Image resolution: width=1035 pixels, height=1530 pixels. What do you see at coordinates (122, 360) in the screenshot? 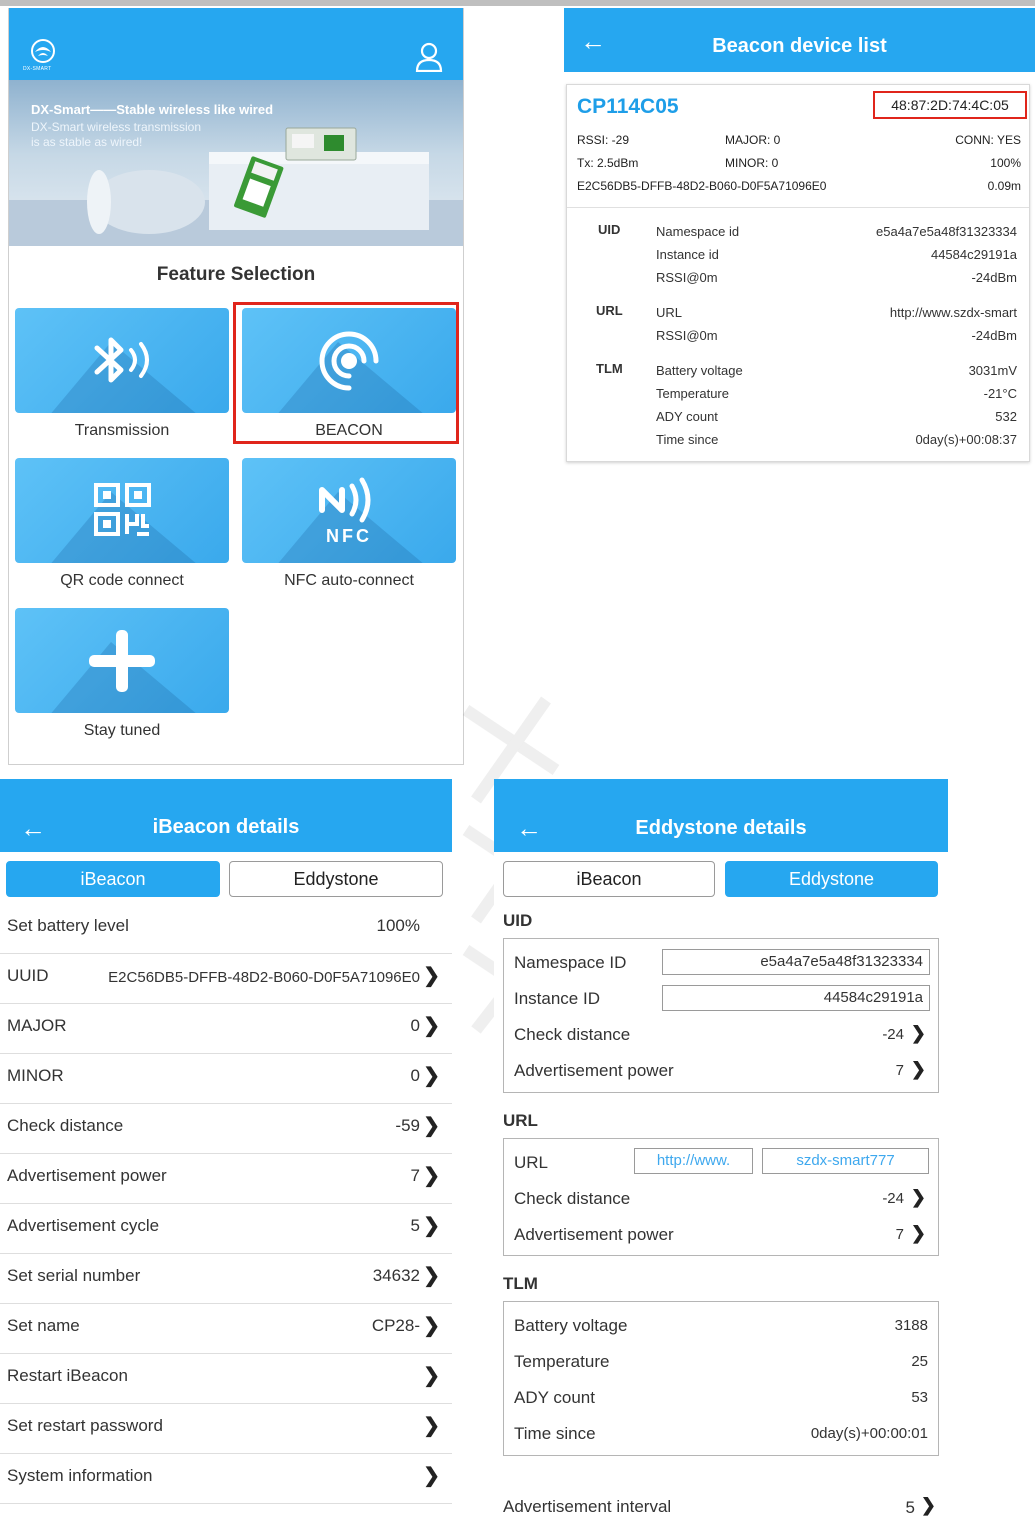
I see `transmission-tile` at bounding box center [122, 360].